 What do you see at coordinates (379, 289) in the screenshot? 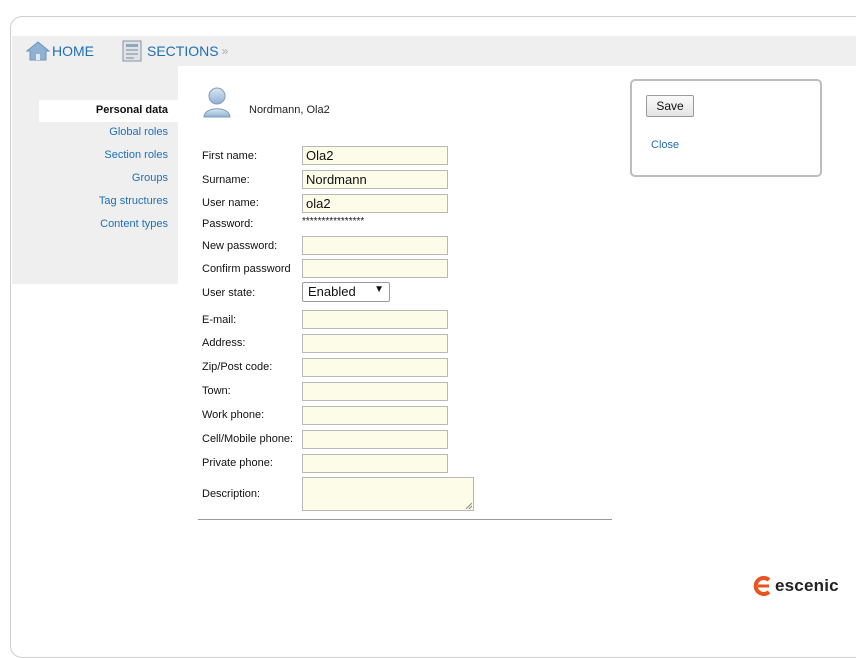
I see `dropdown-arrow-icon: ▼` at bounding box center [379, 289].